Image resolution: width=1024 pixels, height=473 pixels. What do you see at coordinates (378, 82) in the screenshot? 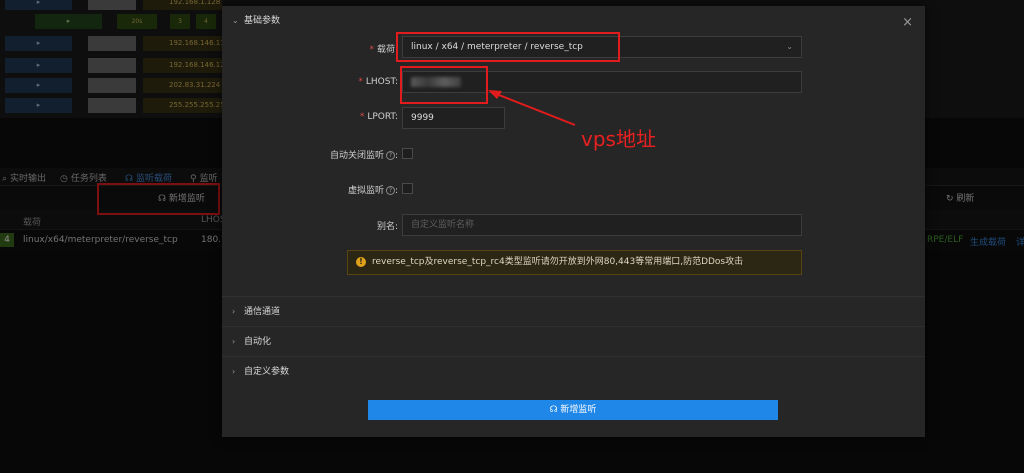
I see `lhost-label: * LHOST:` at bounding box center [378, 82].